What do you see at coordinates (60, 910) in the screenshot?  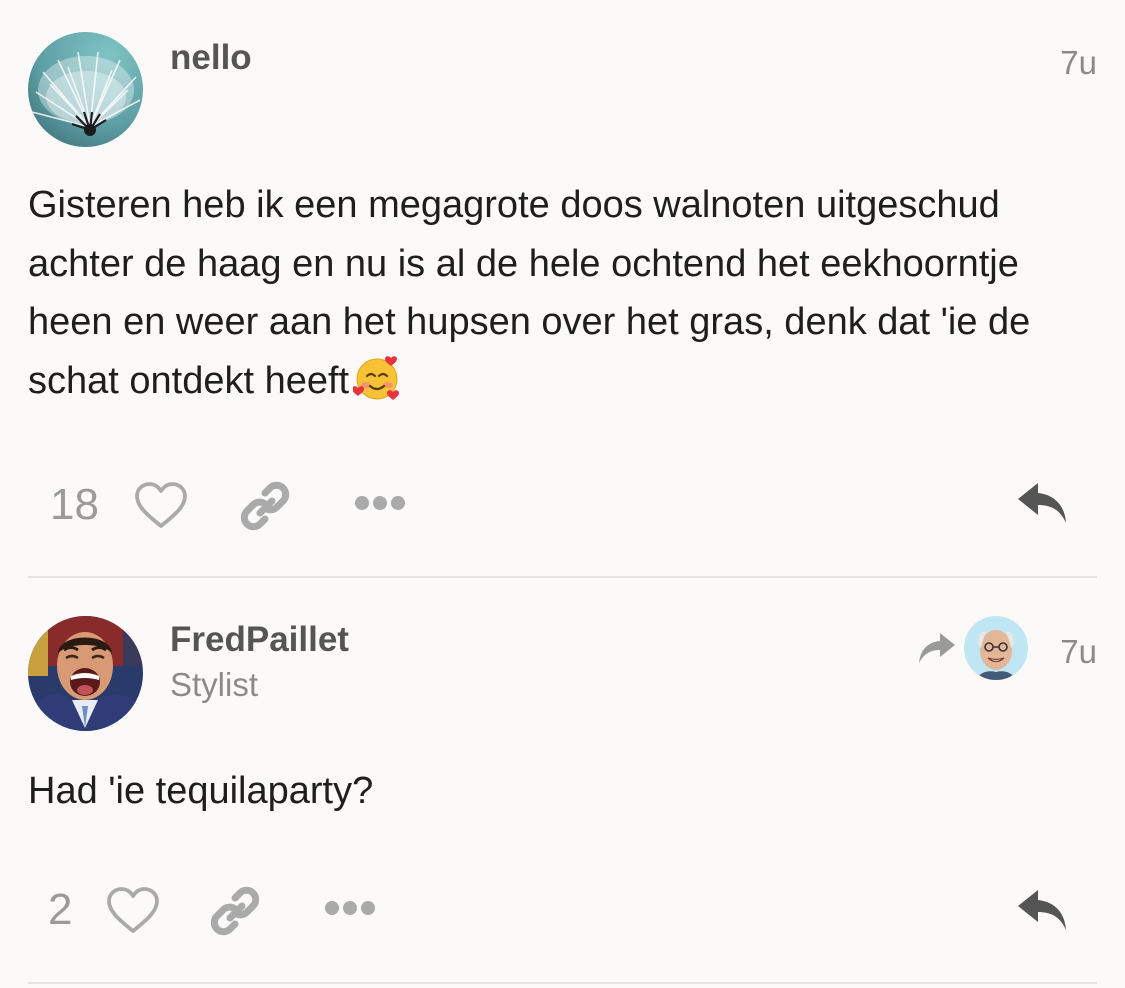 I see `like-count: 2` at bounding box center [60, 910].